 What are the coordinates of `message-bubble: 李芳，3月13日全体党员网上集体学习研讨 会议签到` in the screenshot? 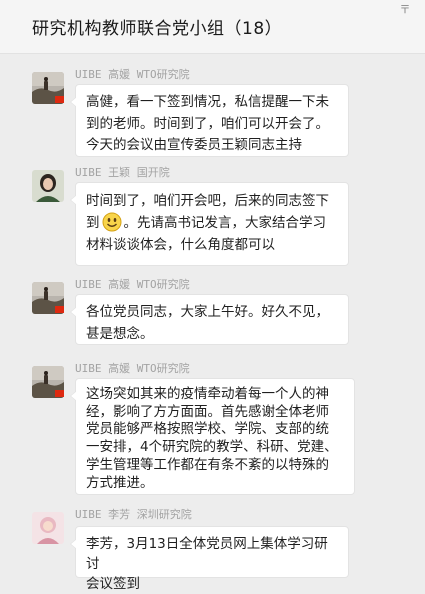 It's located at (209, 559).